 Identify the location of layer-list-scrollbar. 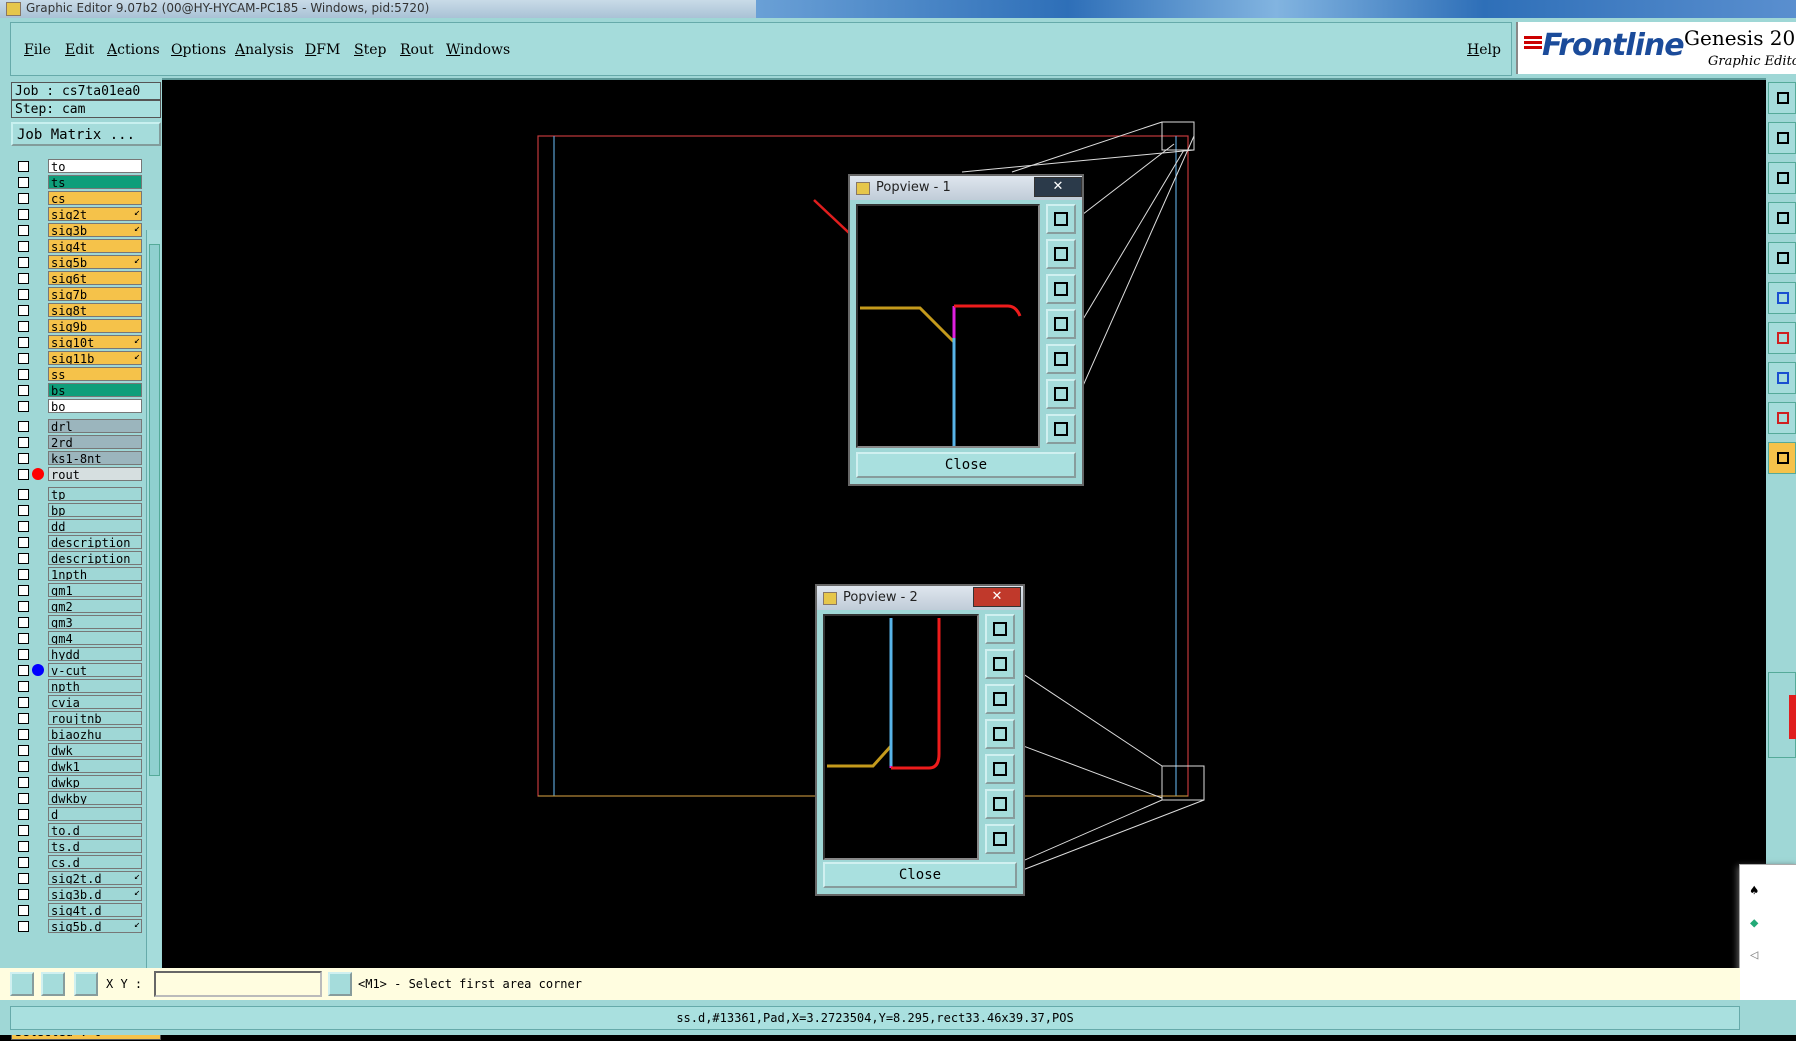
(153, 623).